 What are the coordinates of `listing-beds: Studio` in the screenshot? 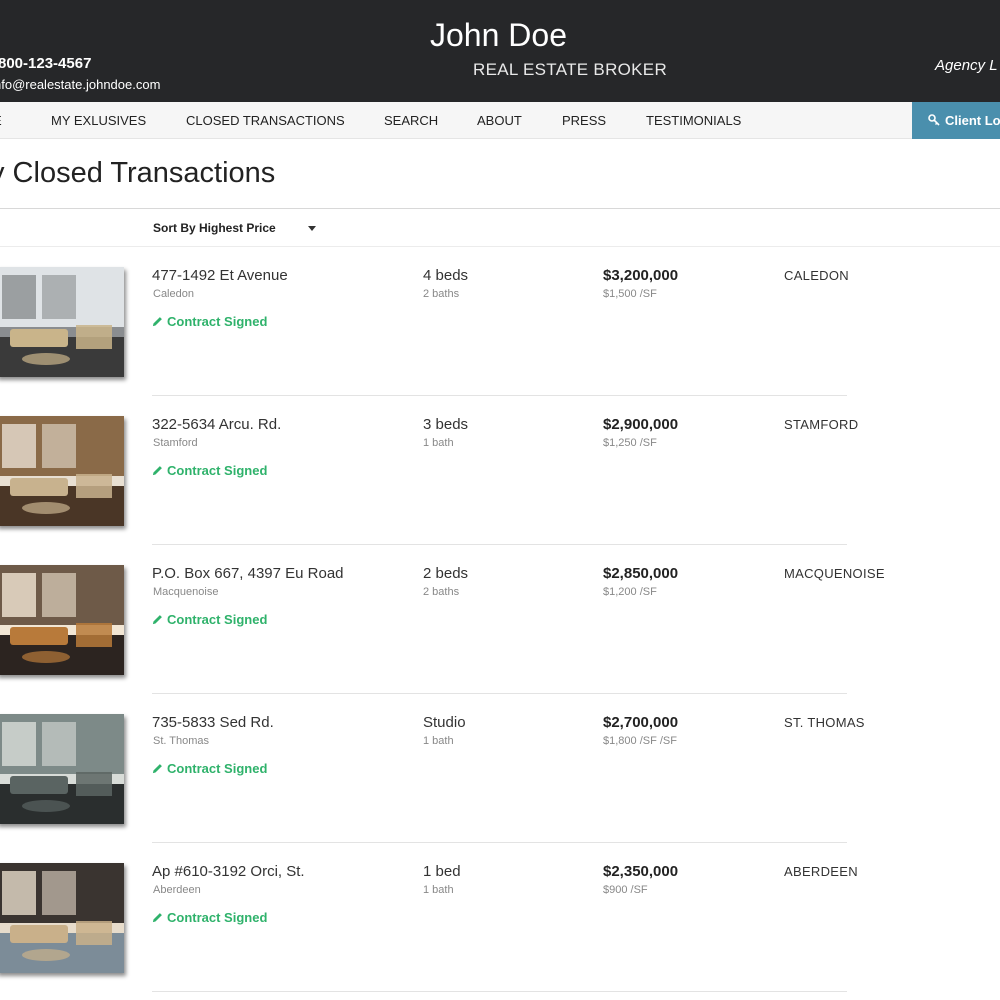 It's located at (444, 722).